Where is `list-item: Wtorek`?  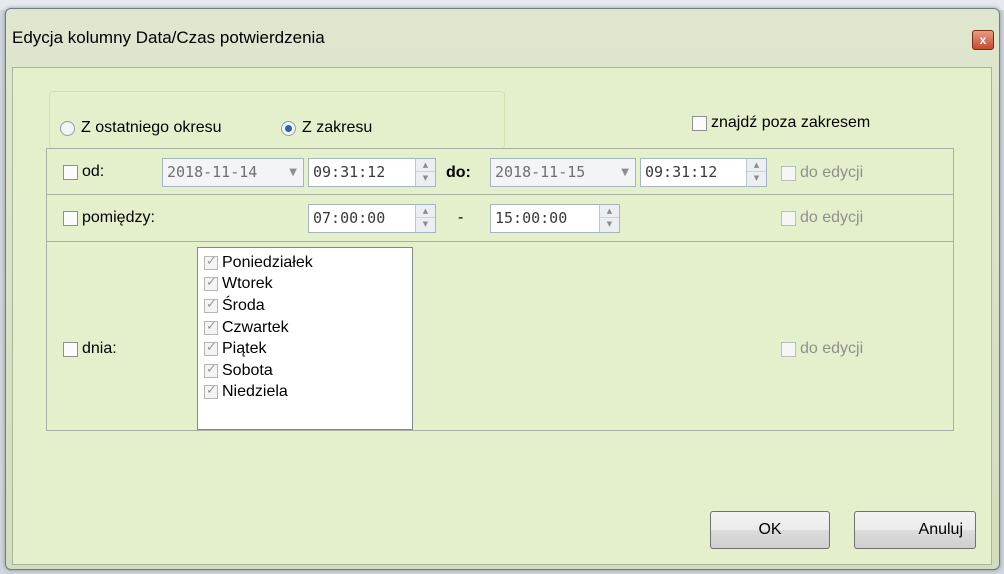 list-item: Wtorek is located at coordinates (305, 285).